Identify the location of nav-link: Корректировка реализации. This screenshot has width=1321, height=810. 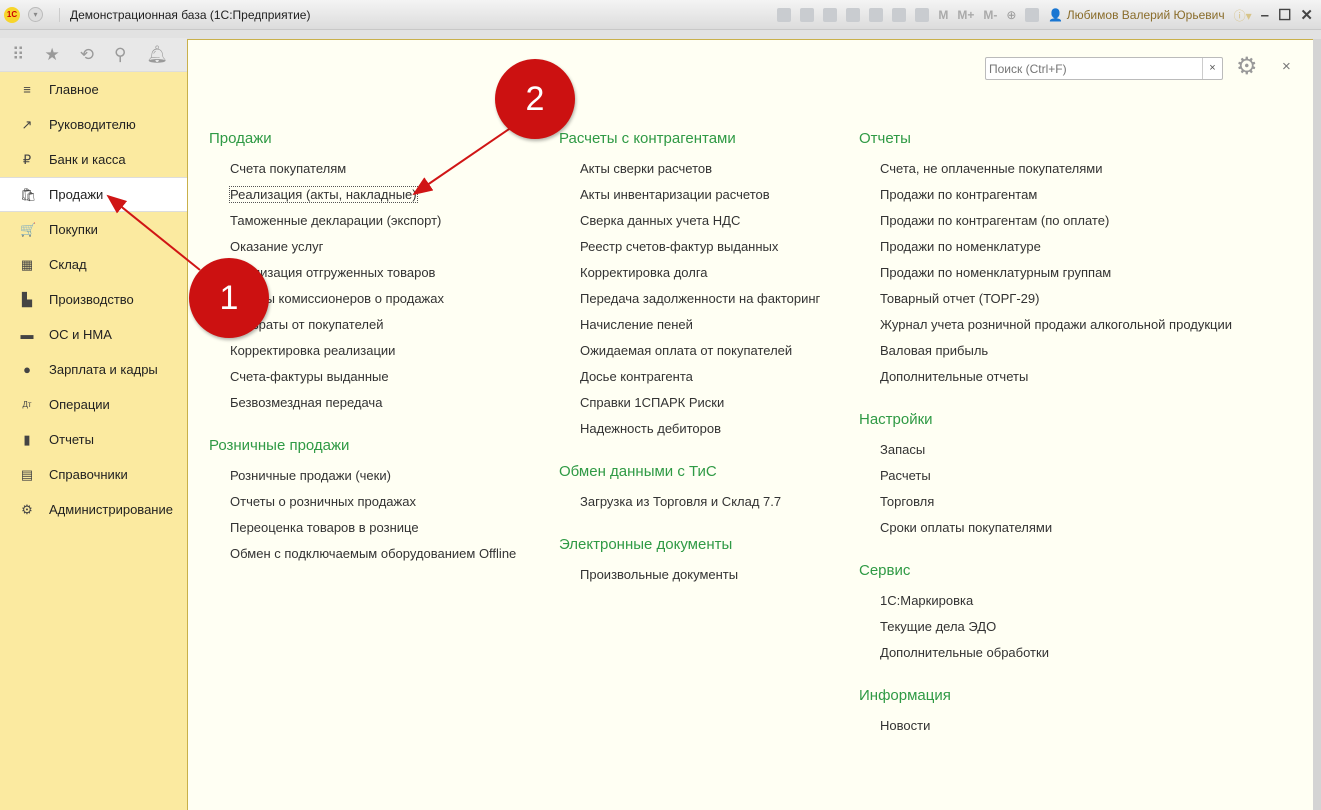
(373, 356).